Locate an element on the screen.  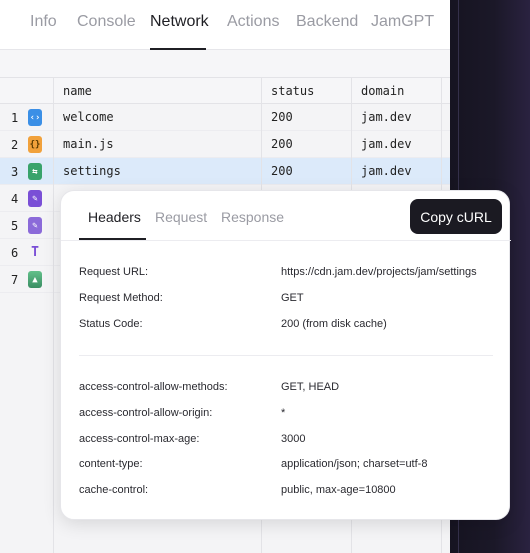
json-file-icon: {} is located at coordinates (35, 144).